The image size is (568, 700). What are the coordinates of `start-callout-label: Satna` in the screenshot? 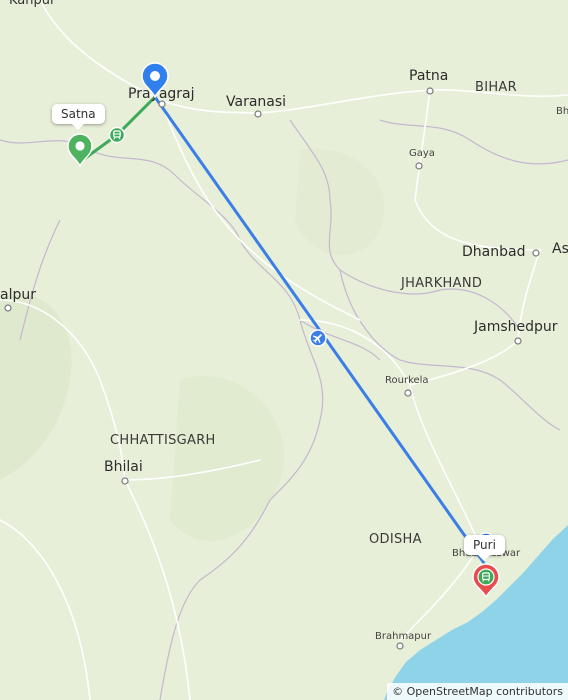 It's located at (78, 114).